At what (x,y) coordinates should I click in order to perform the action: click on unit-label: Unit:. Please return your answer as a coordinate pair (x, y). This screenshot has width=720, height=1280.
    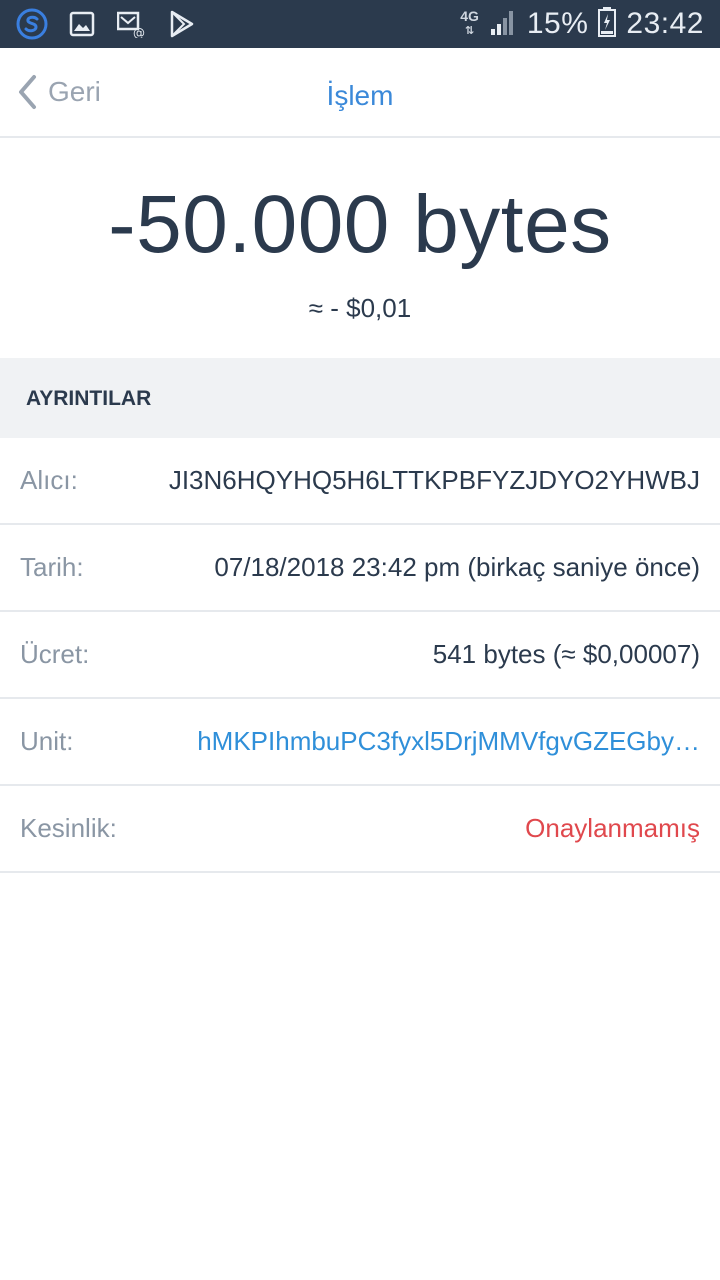
    Looking at the image, I should click on (47, 741).